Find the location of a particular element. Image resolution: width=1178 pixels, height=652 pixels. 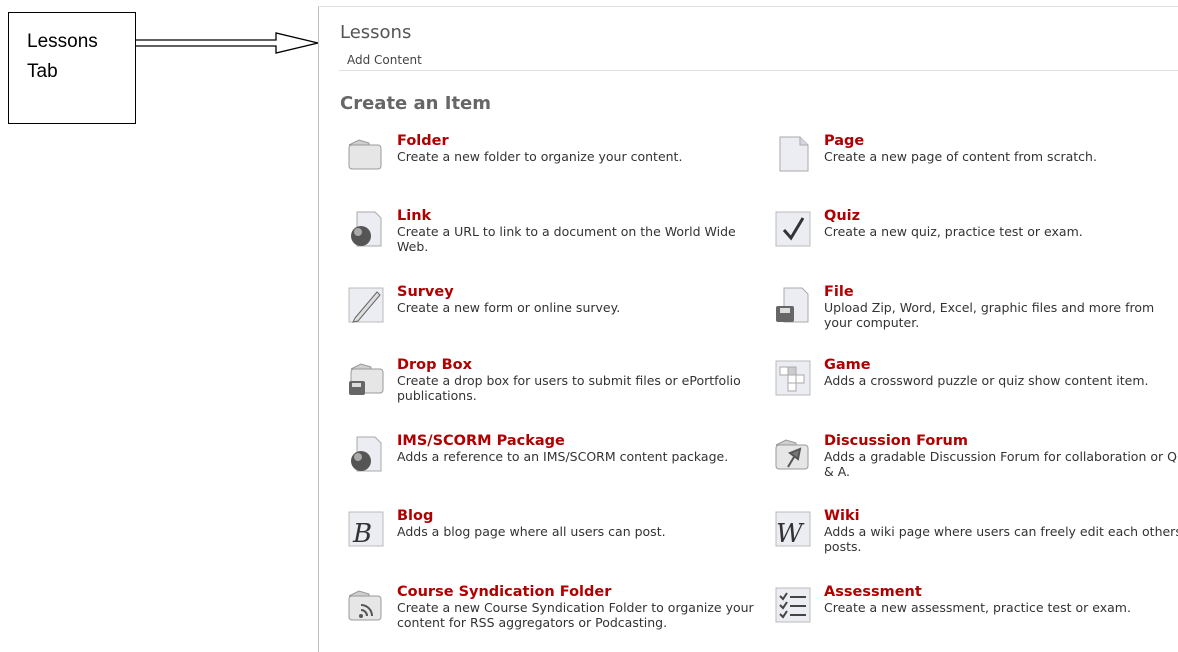

item-name: Assessment is located at coordinates (873, 592).